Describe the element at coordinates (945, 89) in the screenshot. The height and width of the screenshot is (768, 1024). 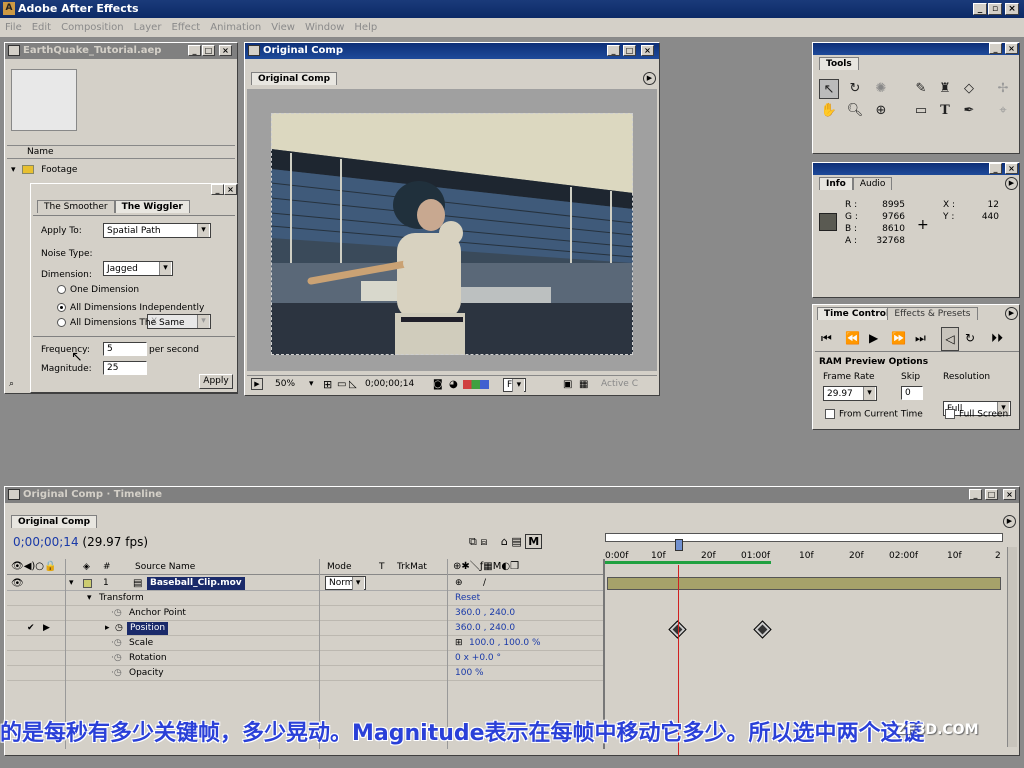
I see `clone-stamp-tool-icon: ♜` at that location.